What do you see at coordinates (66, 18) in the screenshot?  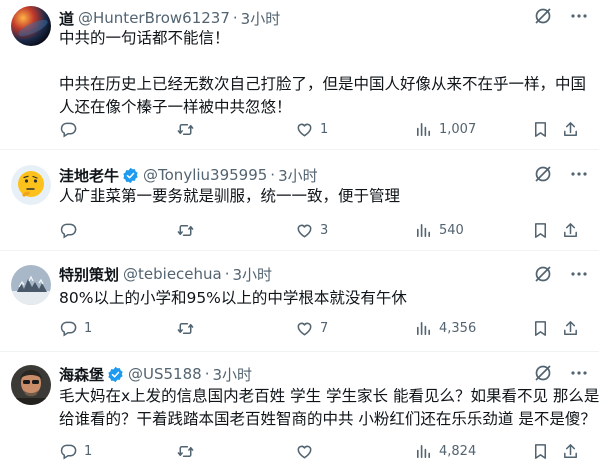 I see `author-name: 道` at bounding box center [66, 18].